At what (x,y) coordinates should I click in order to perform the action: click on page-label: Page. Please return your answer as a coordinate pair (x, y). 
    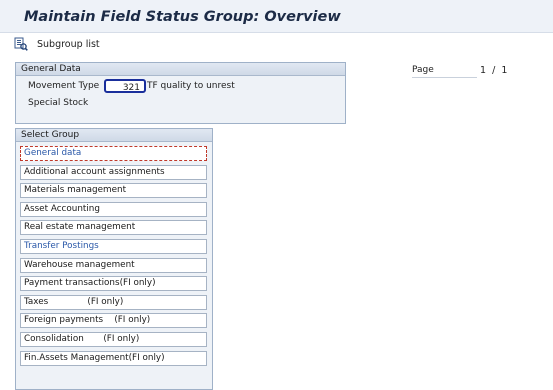
    Looking at the image, I should click on (423, 70).